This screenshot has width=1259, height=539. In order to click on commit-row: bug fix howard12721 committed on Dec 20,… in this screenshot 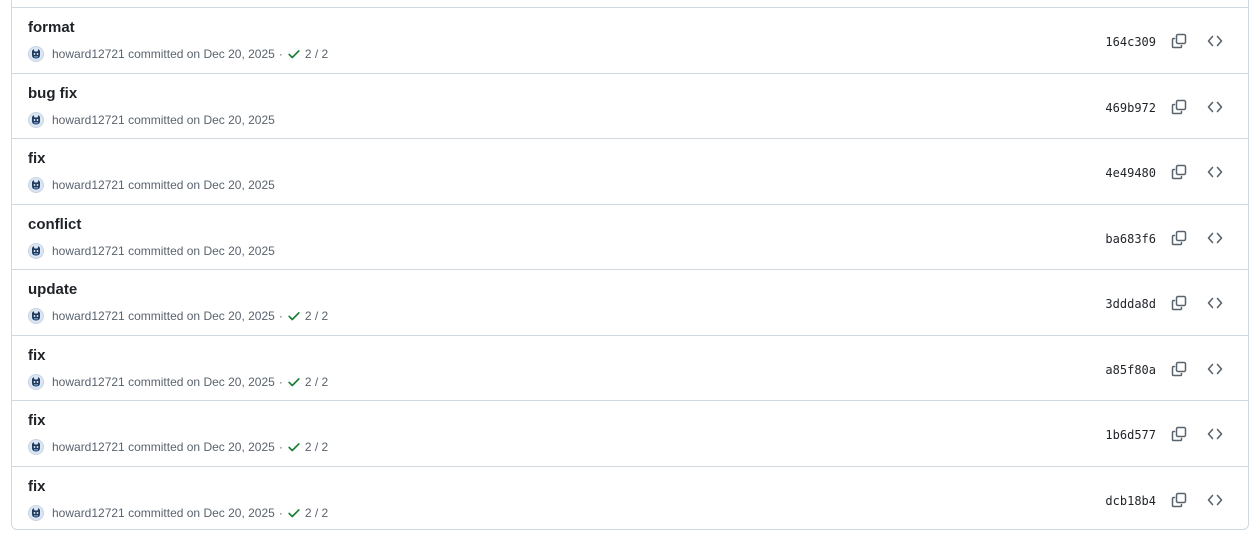, I will do `click(630, 105)`.